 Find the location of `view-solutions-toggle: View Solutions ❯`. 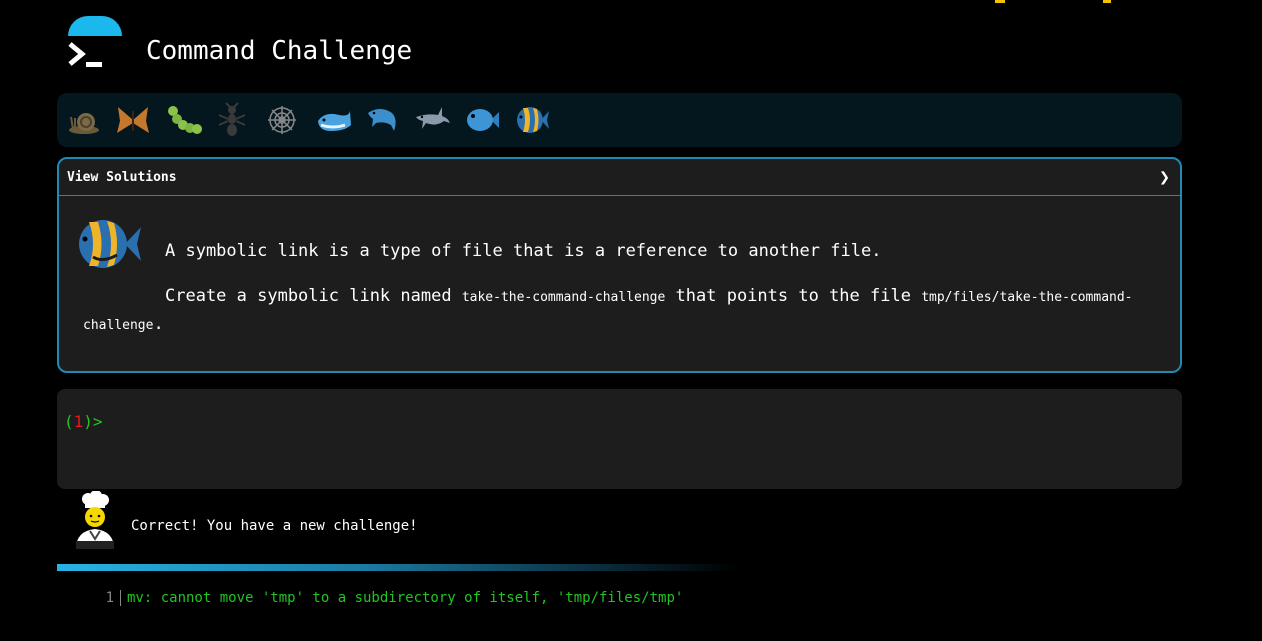

view-solutions-toggle: View Solutions ❯ is located at coordinates (619, 177).